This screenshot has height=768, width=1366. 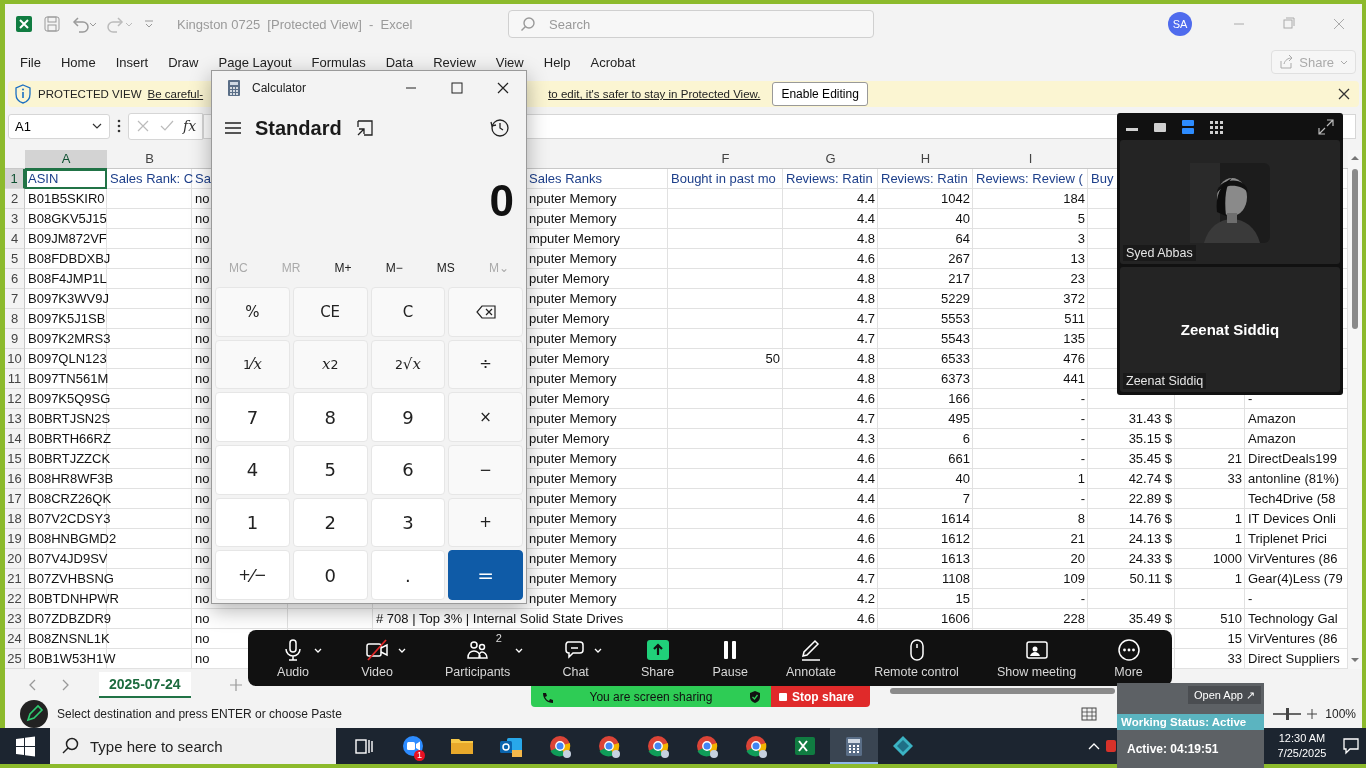 What do you see at coordinates (1037, 658) in the screenshot?
I see `toolbar-button: Show meeting` at bounding box center [1037, 658].